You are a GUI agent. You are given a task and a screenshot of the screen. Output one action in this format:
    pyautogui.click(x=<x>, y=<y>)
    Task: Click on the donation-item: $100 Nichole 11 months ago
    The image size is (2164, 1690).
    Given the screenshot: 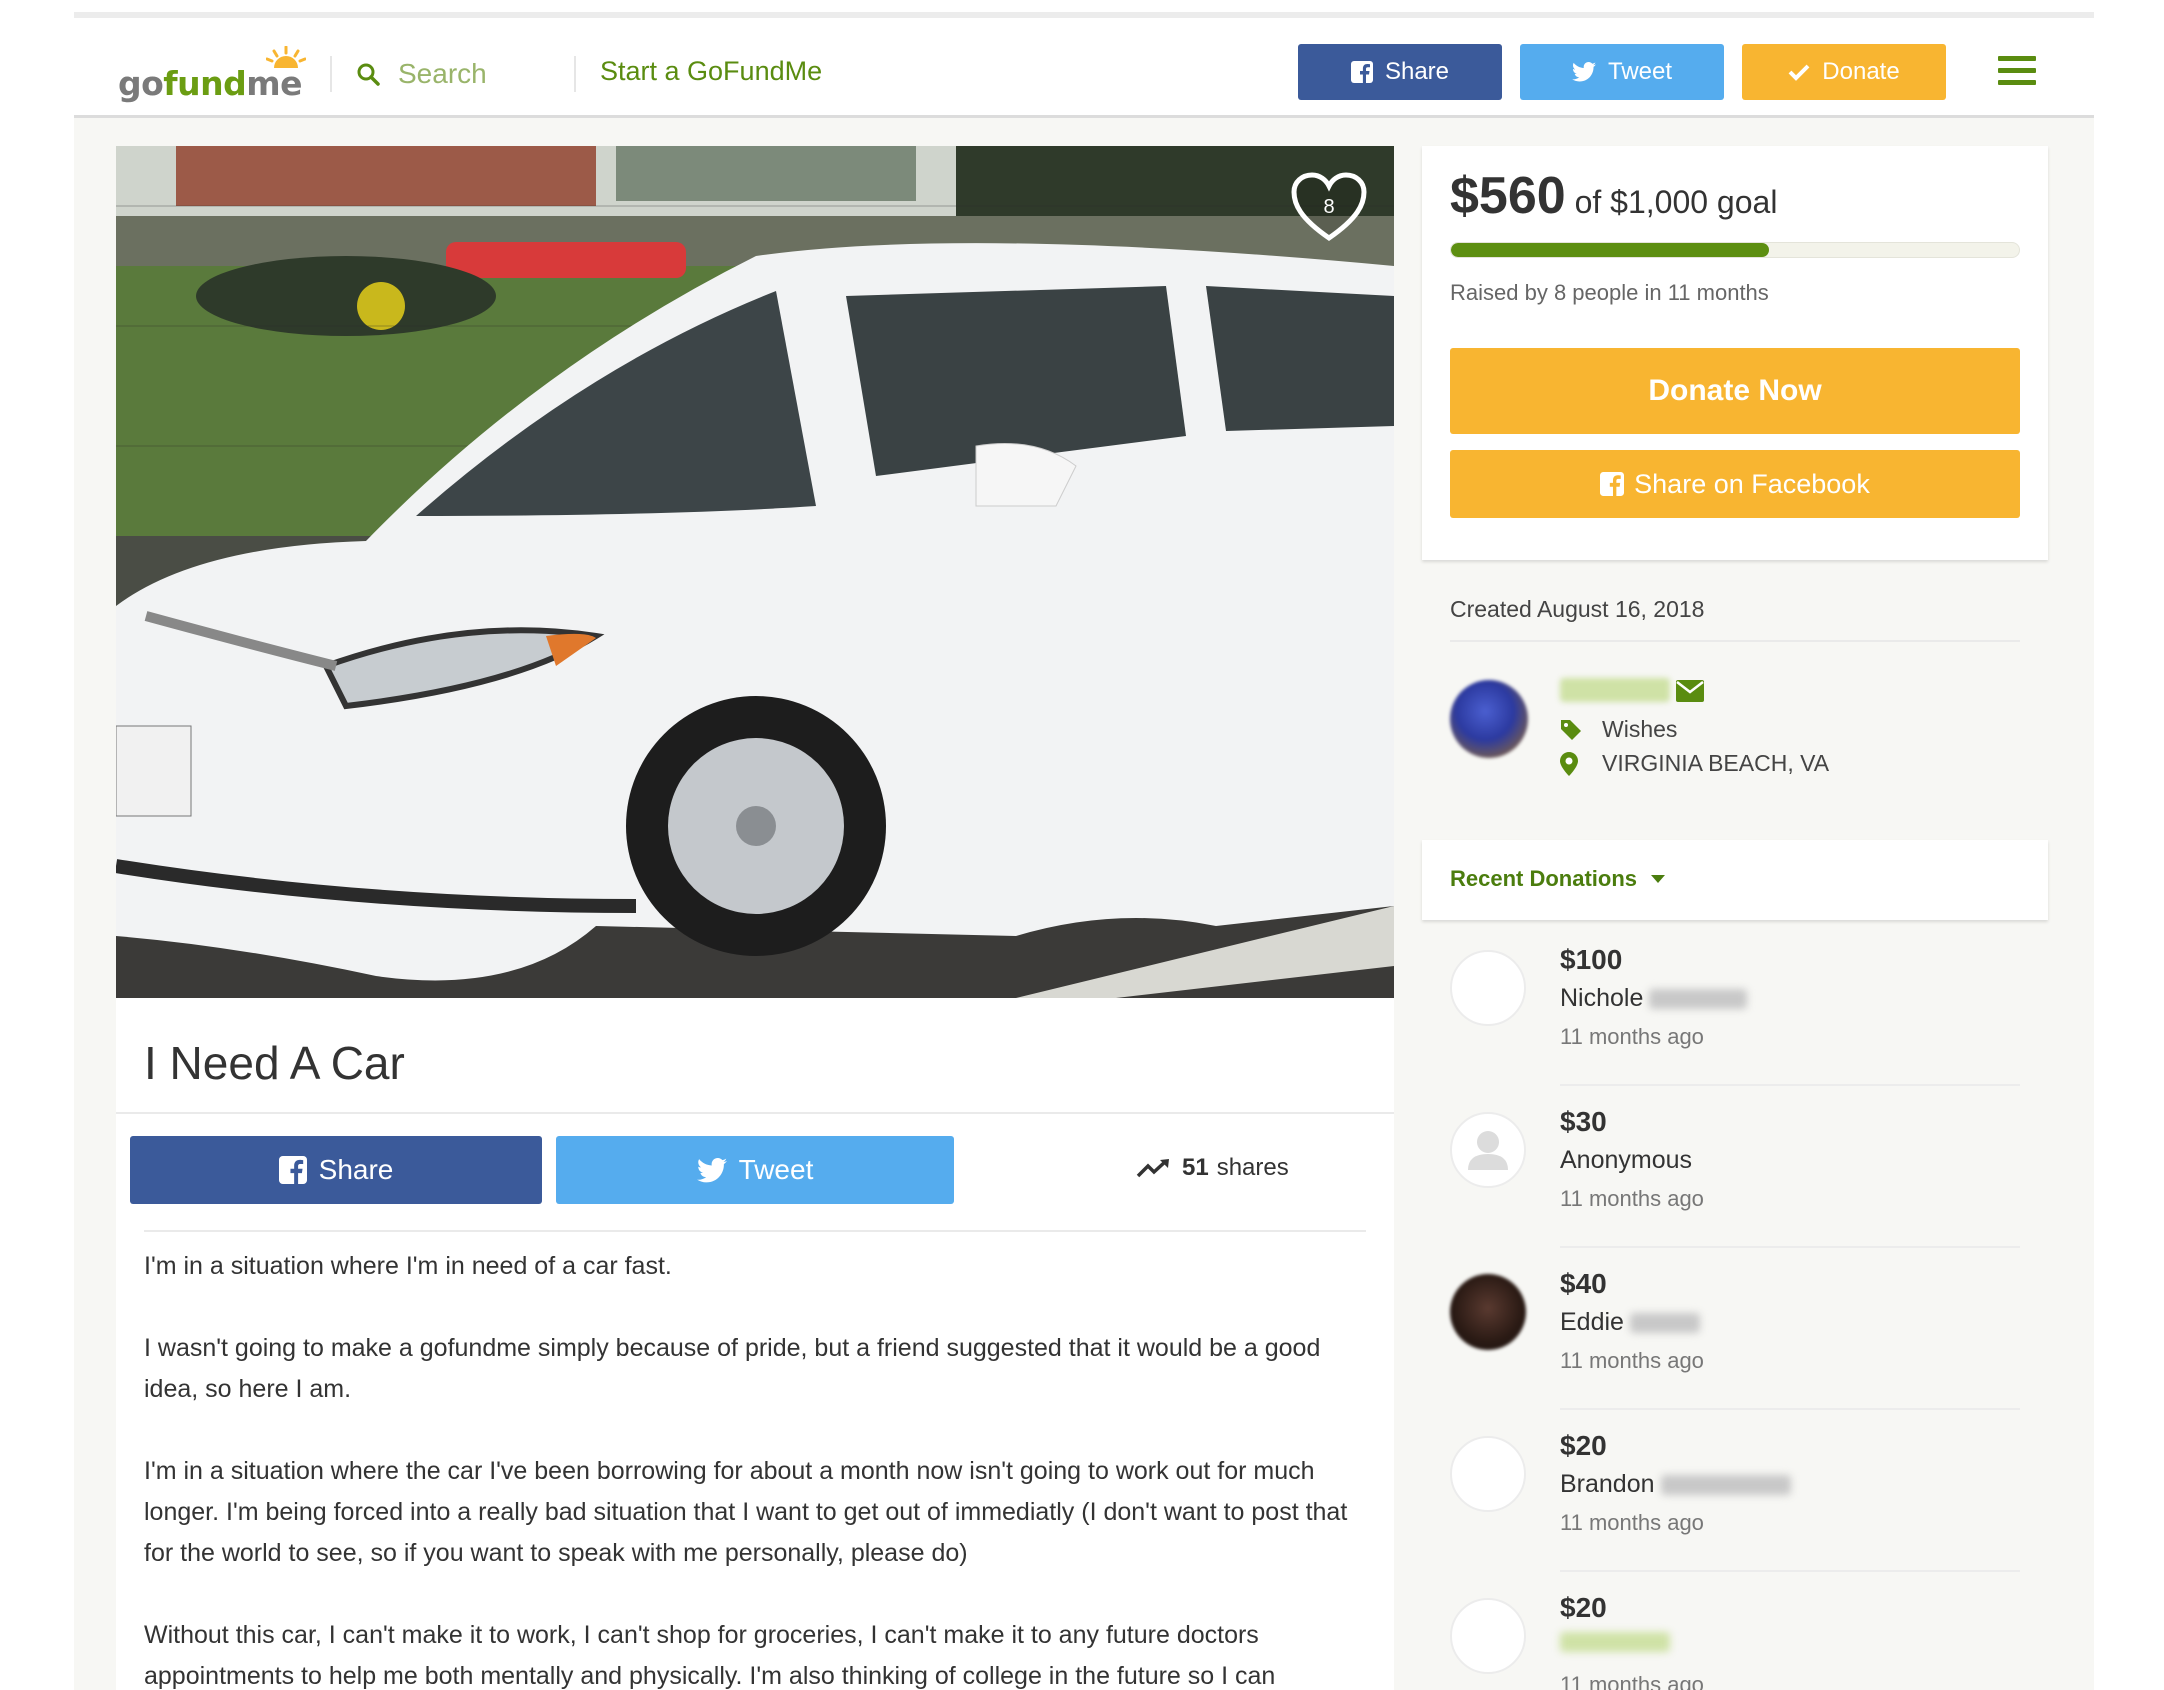 What is the action you would take?
    pyautogui.click(x=1735, y=1025)
    